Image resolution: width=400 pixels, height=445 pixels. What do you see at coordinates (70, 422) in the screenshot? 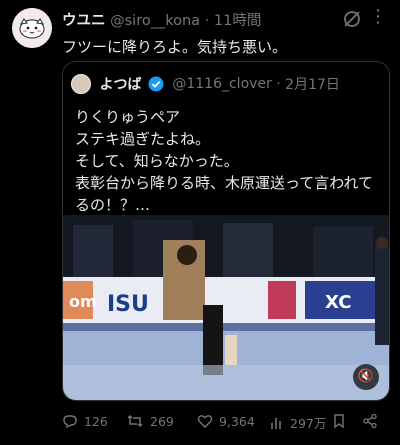
I see `reply-icon` at bounding box center [70, 422].